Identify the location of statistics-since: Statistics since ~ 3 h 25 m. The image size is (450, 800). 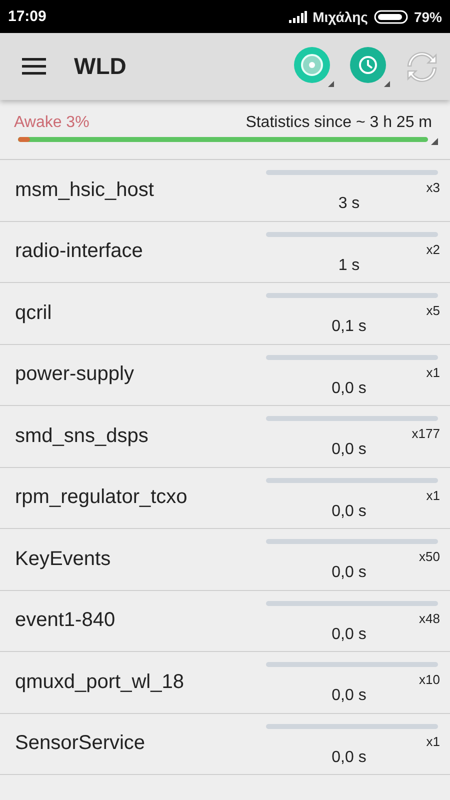
(339, 123).